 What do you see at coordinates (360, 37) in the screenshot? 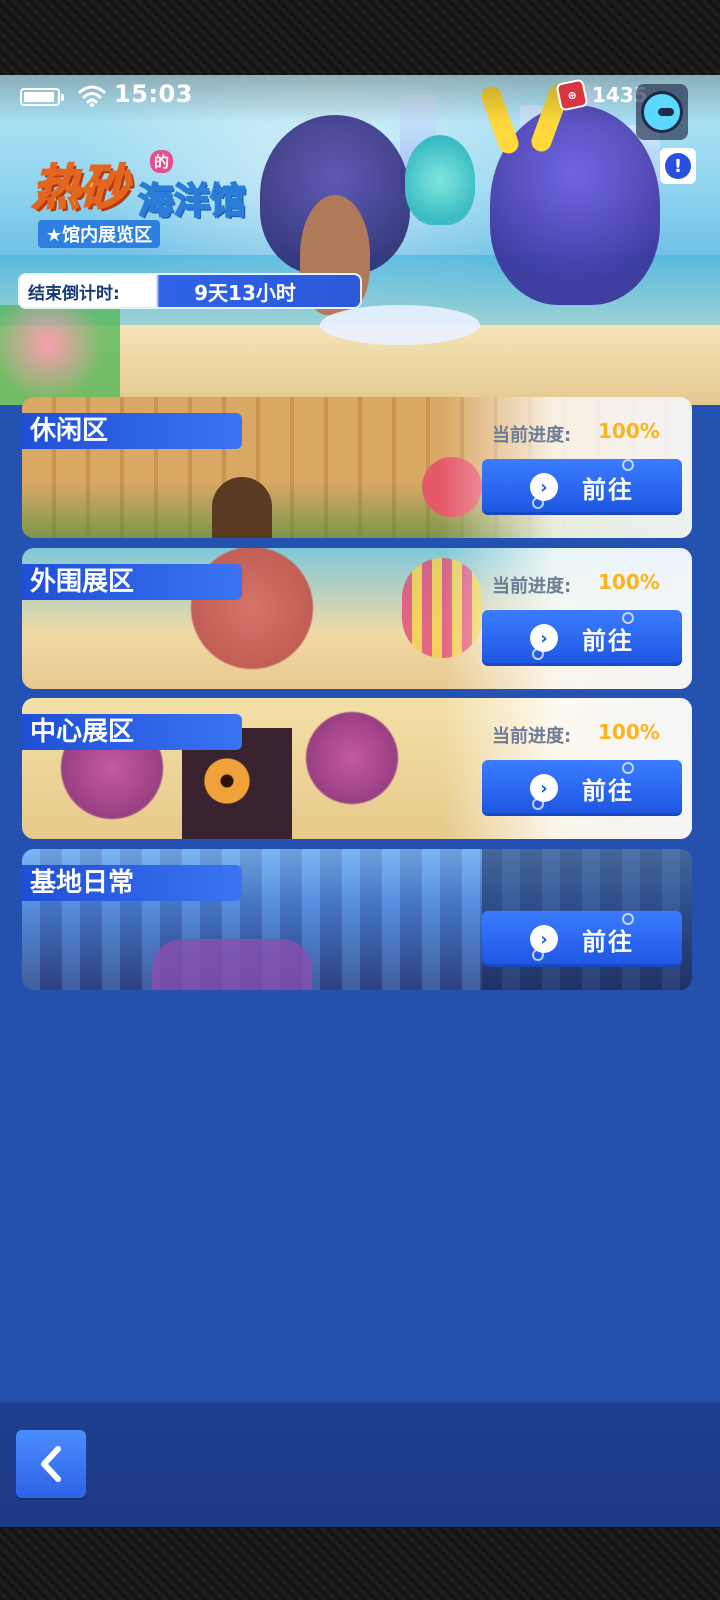
I see `top-letterbox` at bounding box center [360, 37].